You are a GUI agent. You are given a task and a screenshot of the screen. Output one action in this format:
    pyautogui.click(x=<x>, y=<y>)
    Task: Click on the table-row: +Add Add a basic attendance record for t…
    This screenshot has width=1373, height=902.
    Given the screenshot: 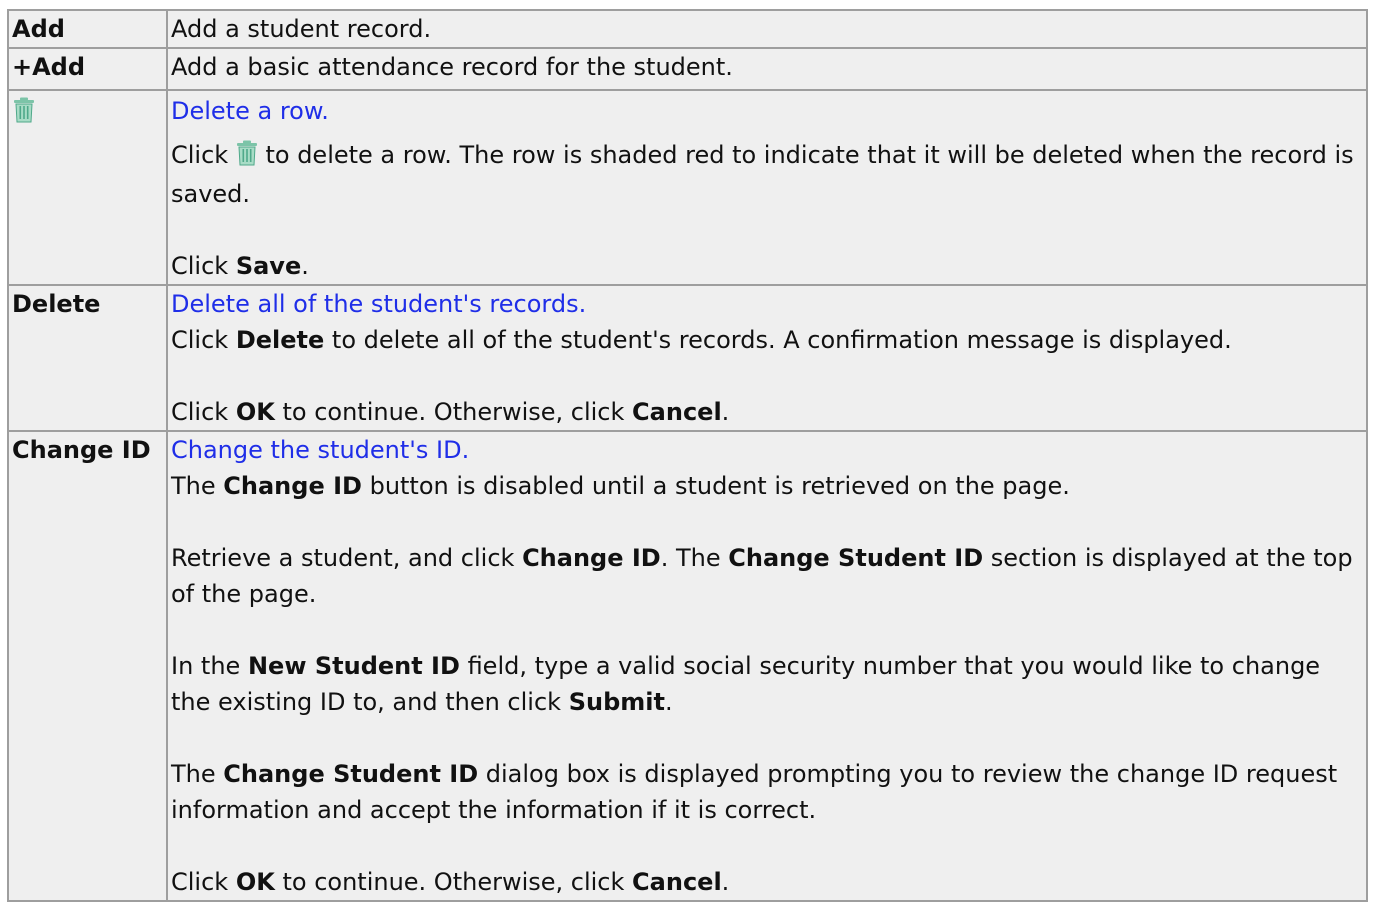 What is the action you would take?
    pyautogui.click(x=687, y=69)
    